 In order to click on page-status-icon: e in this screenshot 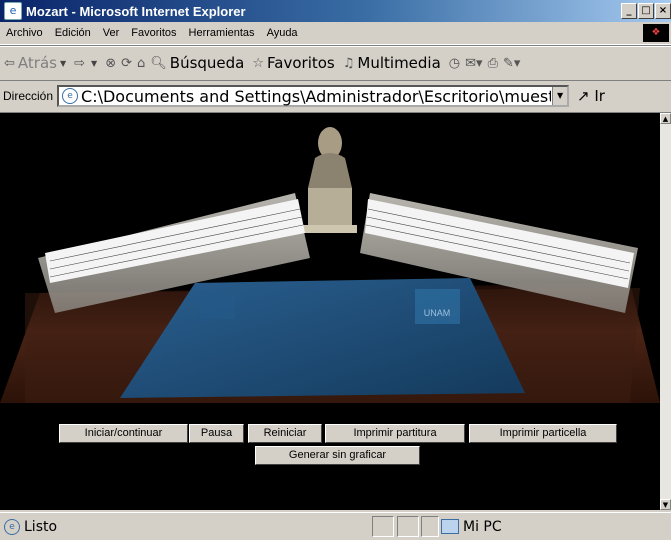, I will do `click(12, 526)`.